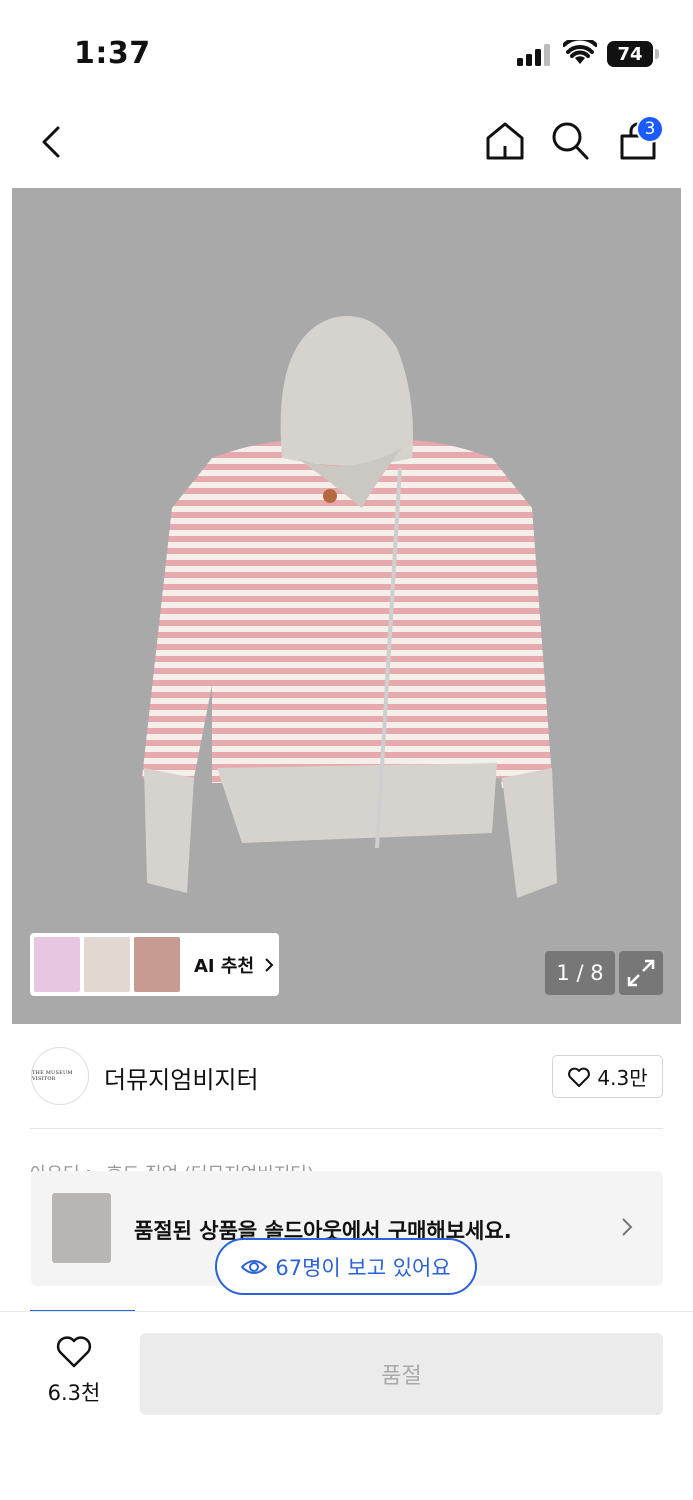 The width and height of the screenshot is (693, 1500). I want to click on status-bar: 1:37 74, so click(346, 50).